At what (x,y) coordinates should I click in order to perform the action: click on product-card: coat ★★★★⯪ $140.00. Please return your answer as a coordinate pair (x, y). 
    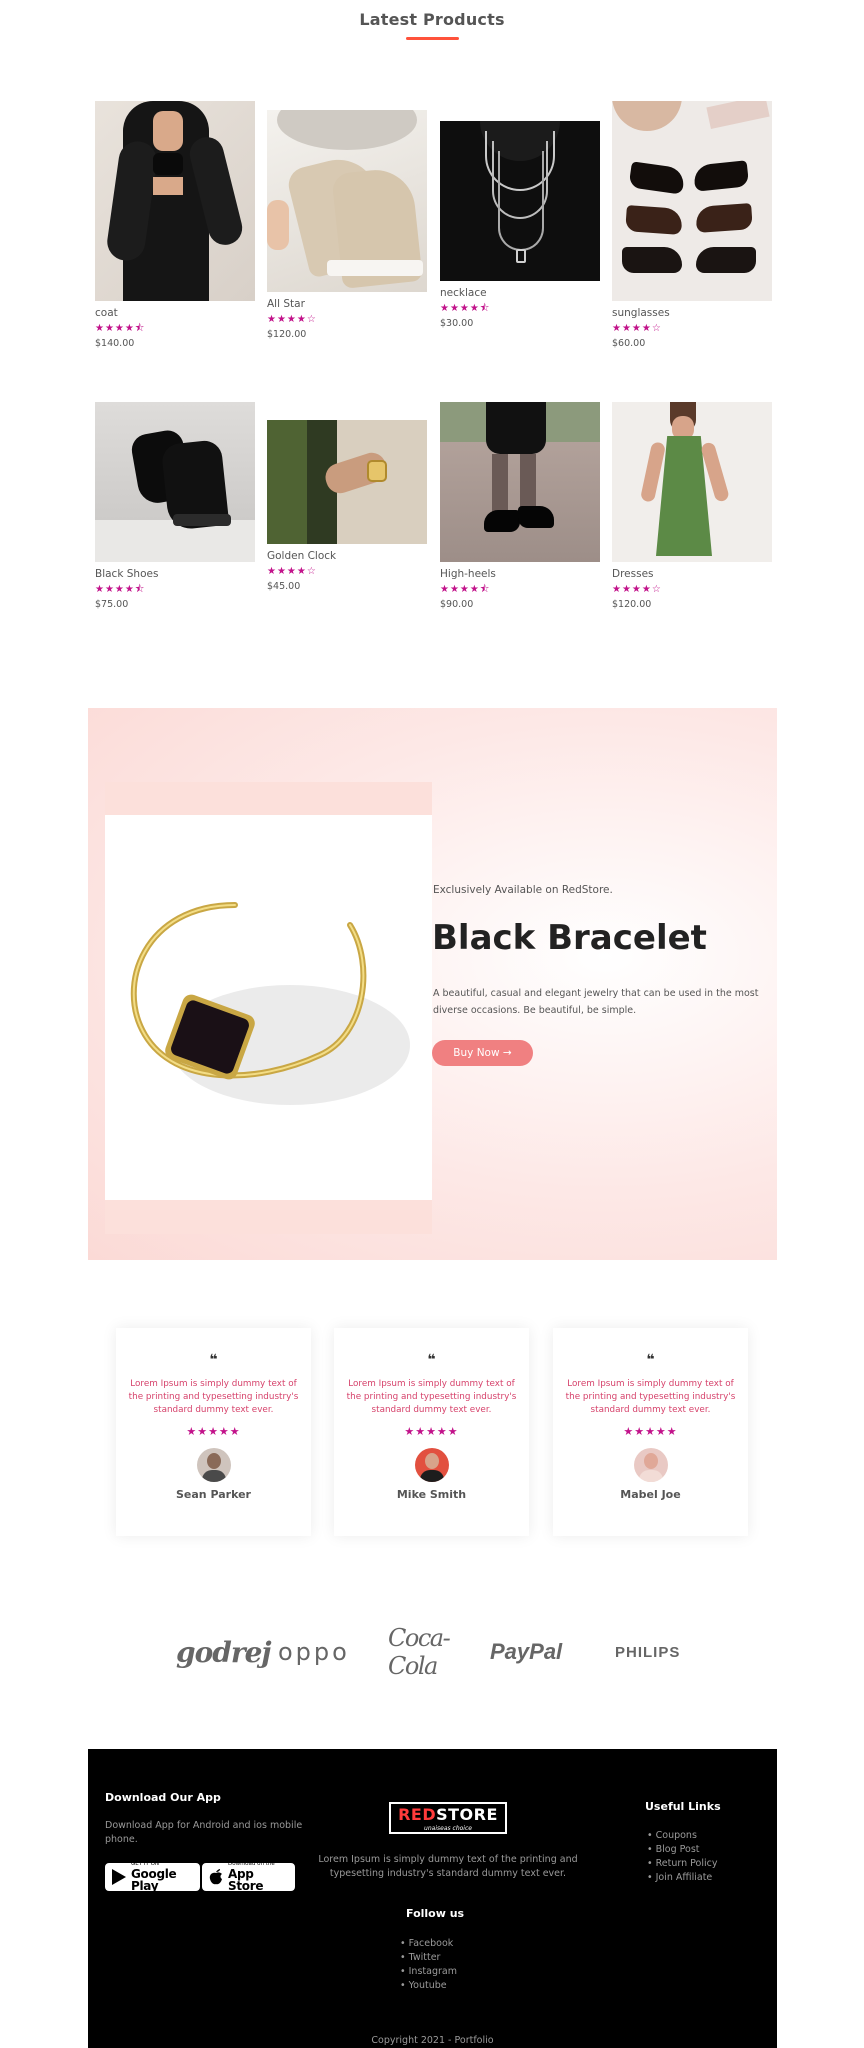
    Looking at the image, I should click on (175, 225).